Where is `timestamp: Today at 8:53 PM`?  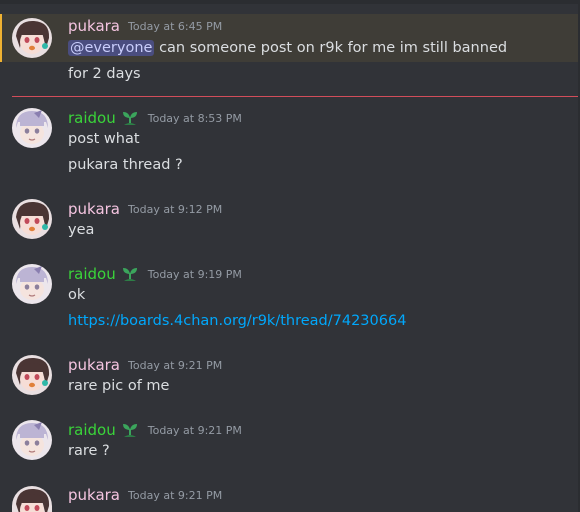
timestamp: Today at 8:53 PM is located at coordinates (195, 118).